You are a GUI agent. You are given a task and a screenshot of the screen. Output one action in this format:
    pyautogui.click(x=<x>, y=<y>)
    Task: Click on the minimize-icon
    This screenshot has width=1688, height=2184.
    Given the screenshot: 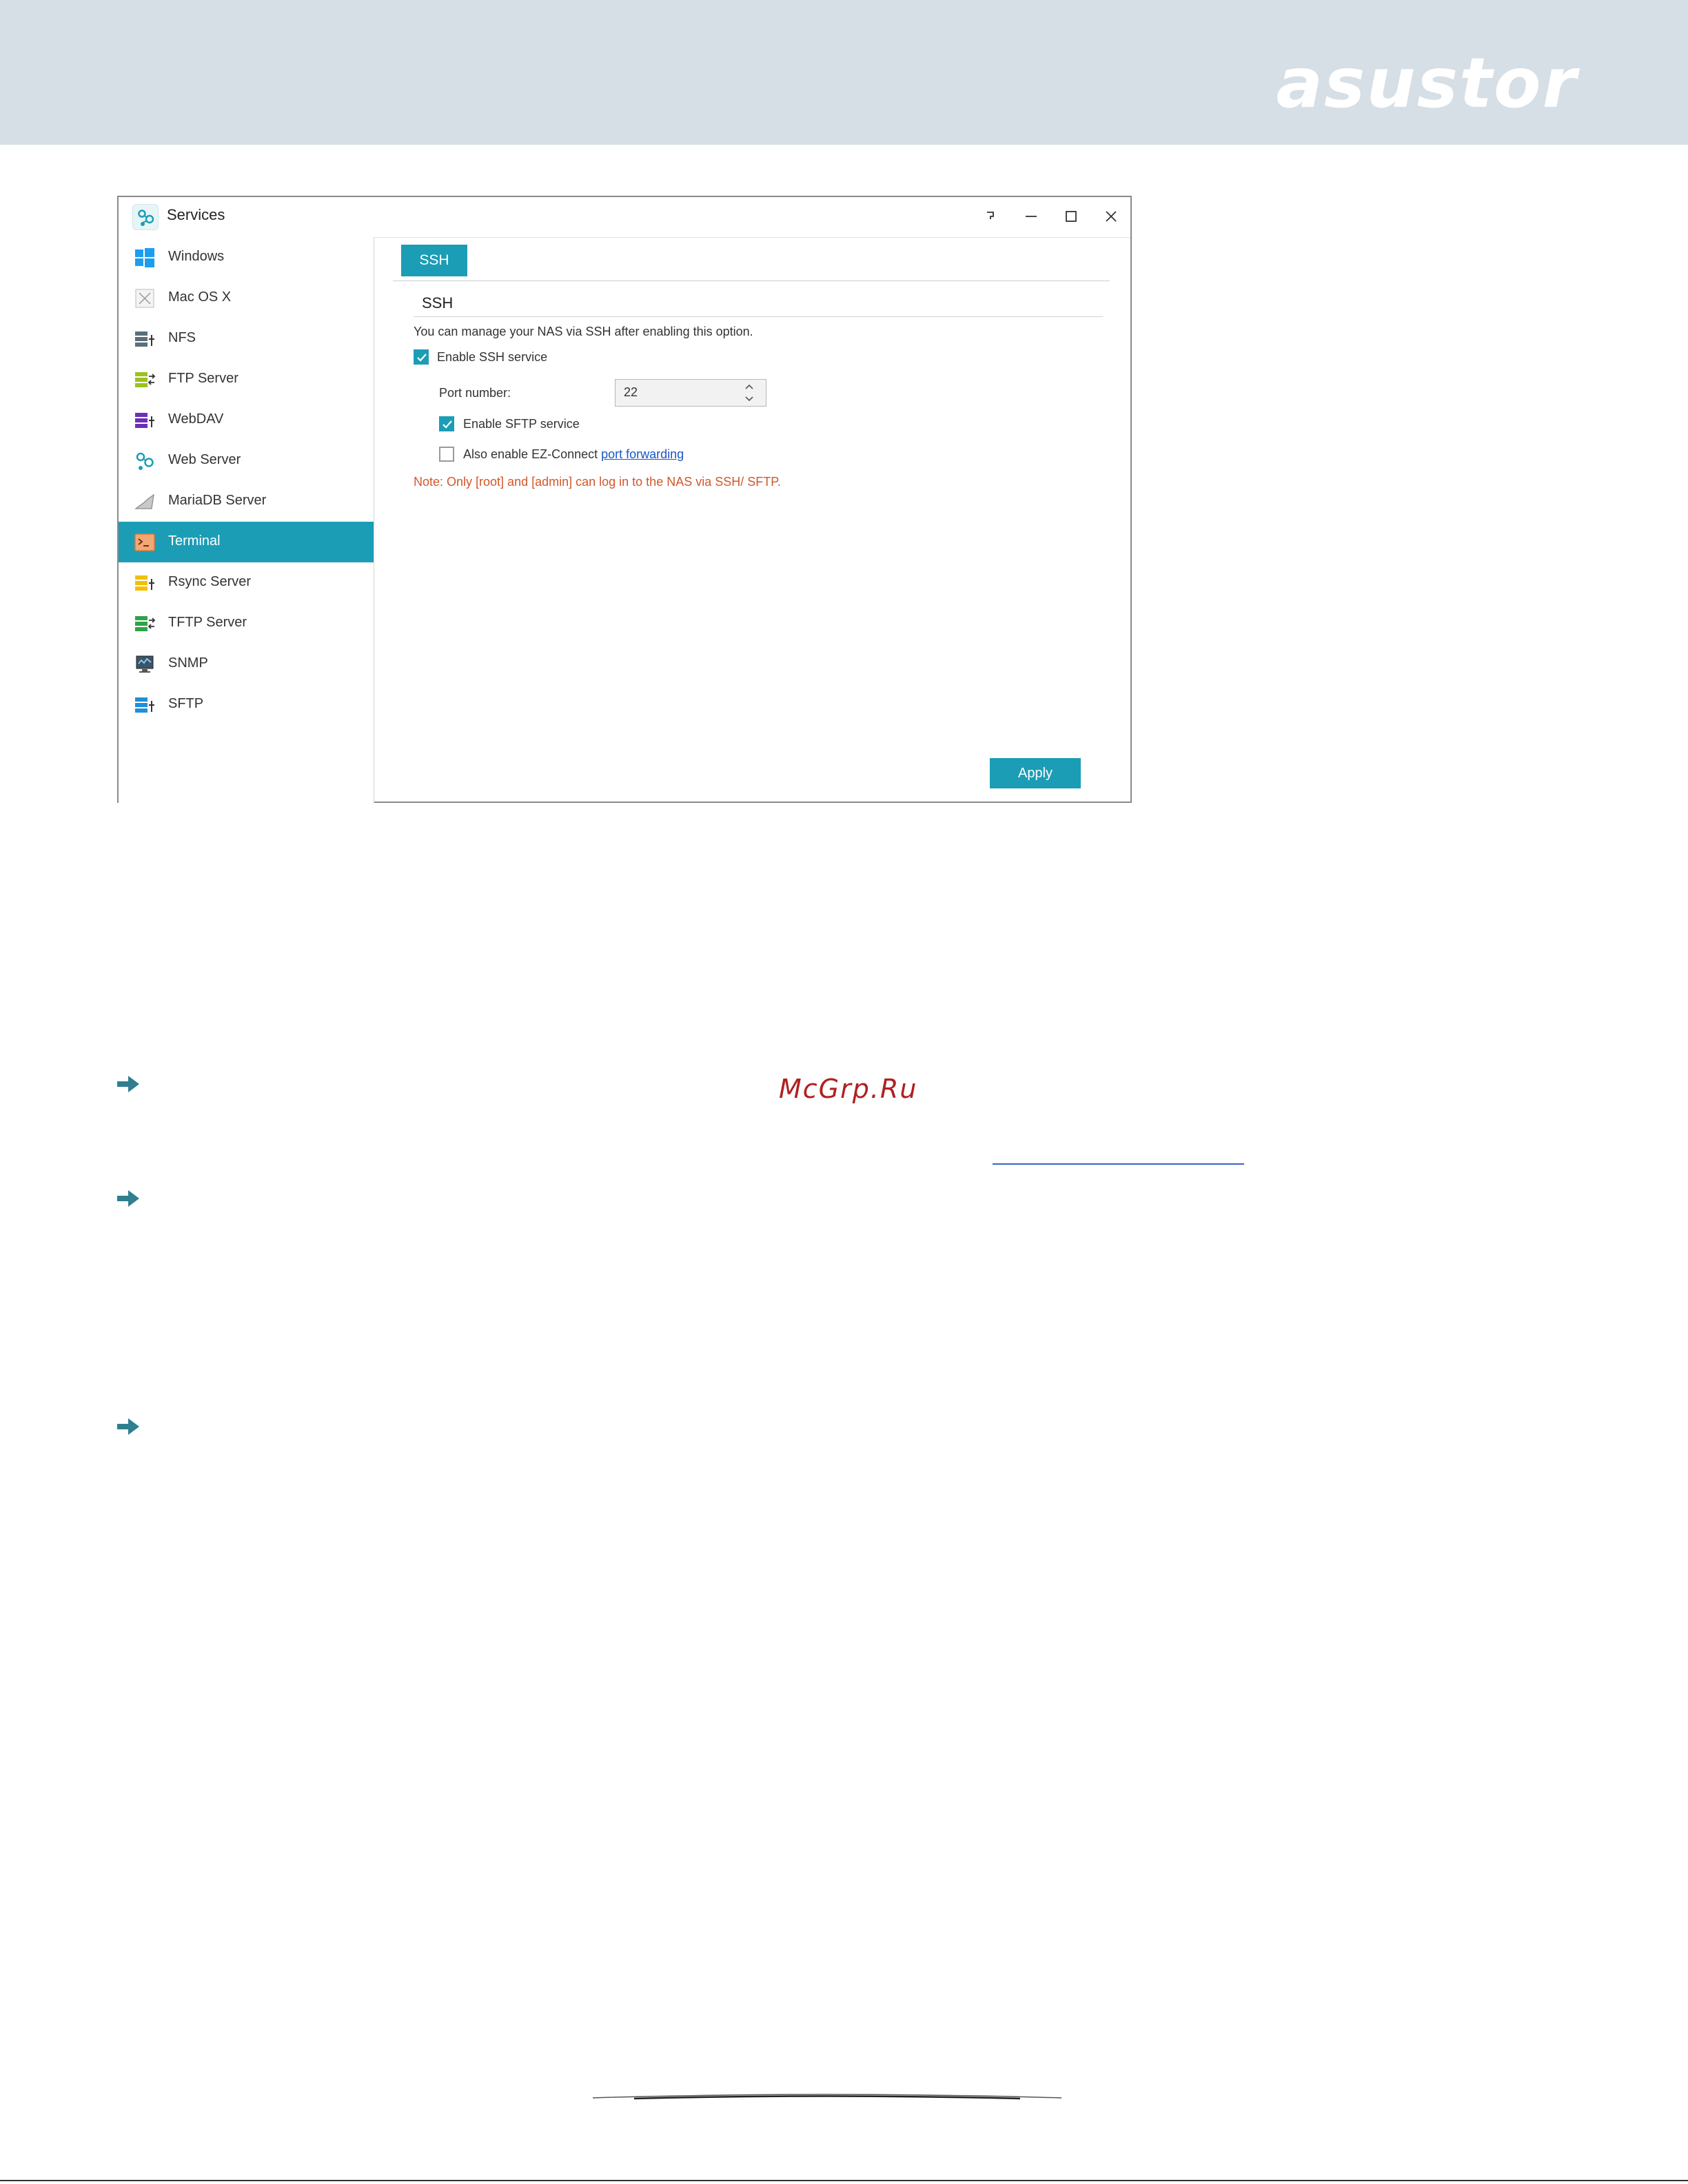 What is the action you would take?
    pyautogui.click(x=1031, y=216)
    